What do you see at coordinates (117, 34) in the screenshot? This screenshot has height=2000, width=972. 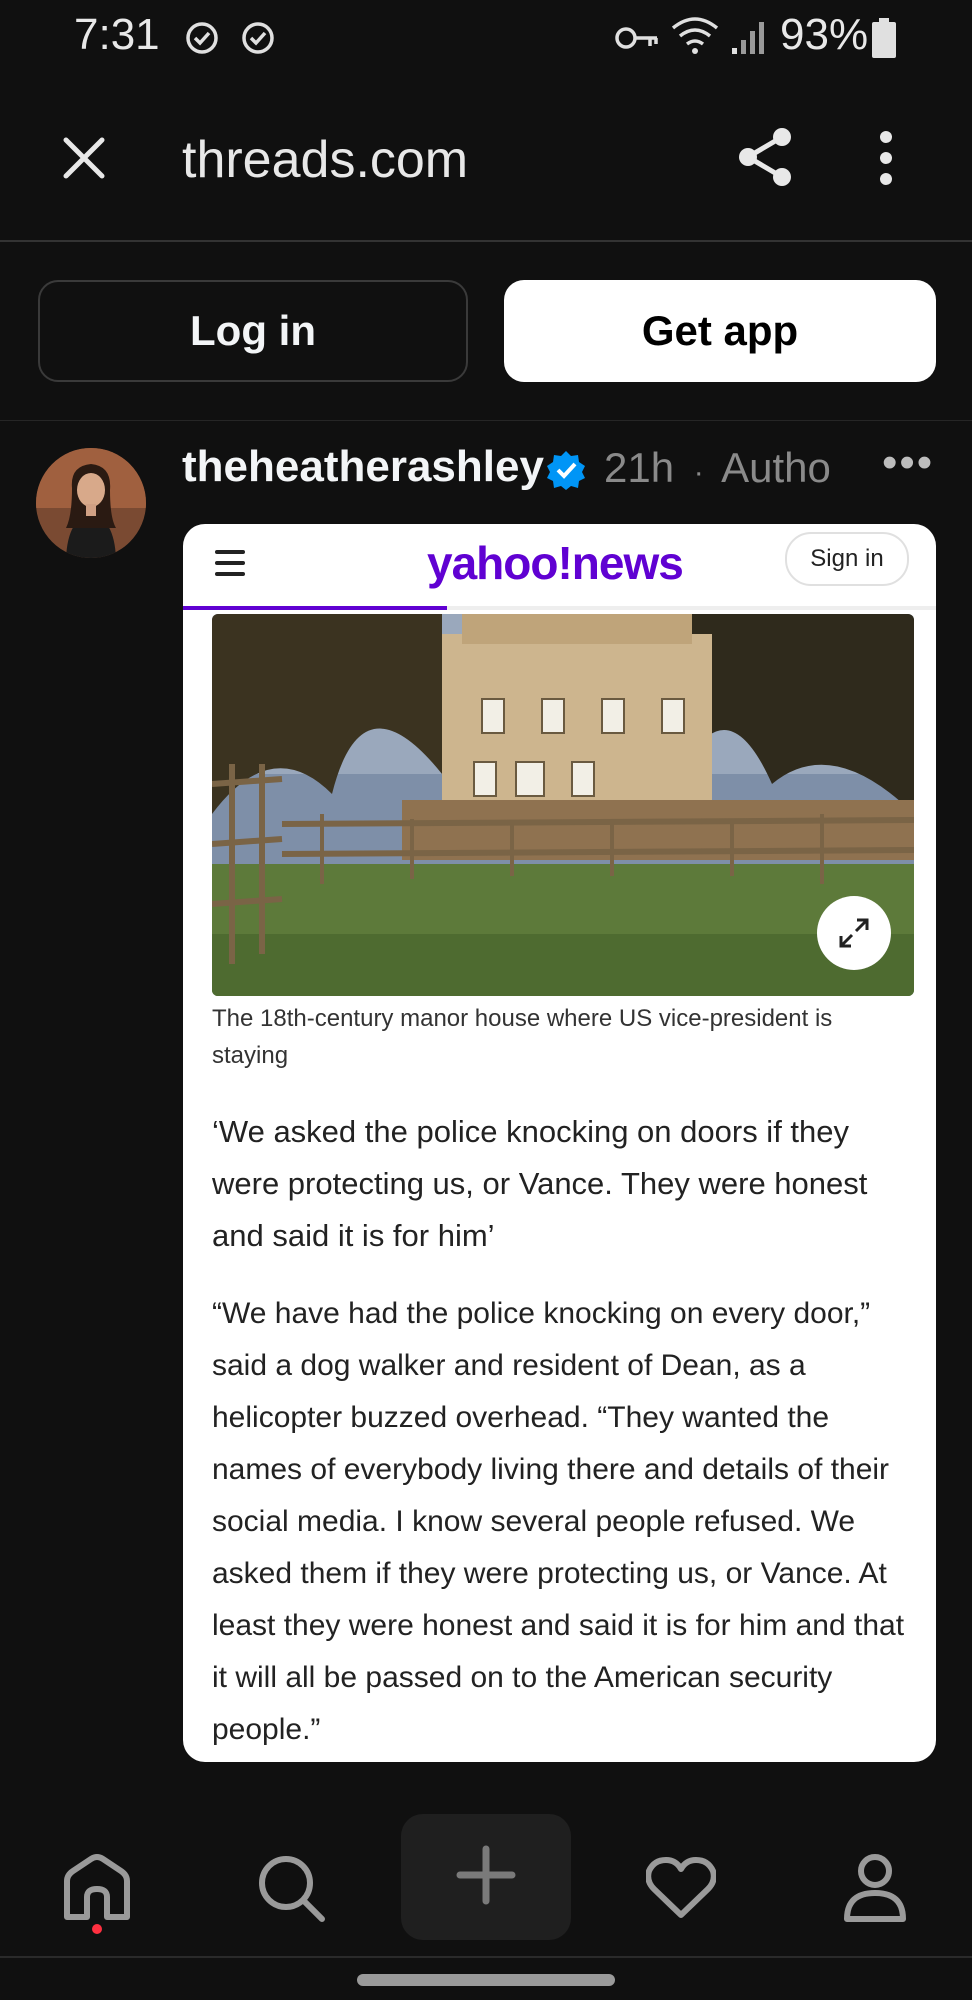 I see `status-time: 7:31` at bounding box center [117, 34].